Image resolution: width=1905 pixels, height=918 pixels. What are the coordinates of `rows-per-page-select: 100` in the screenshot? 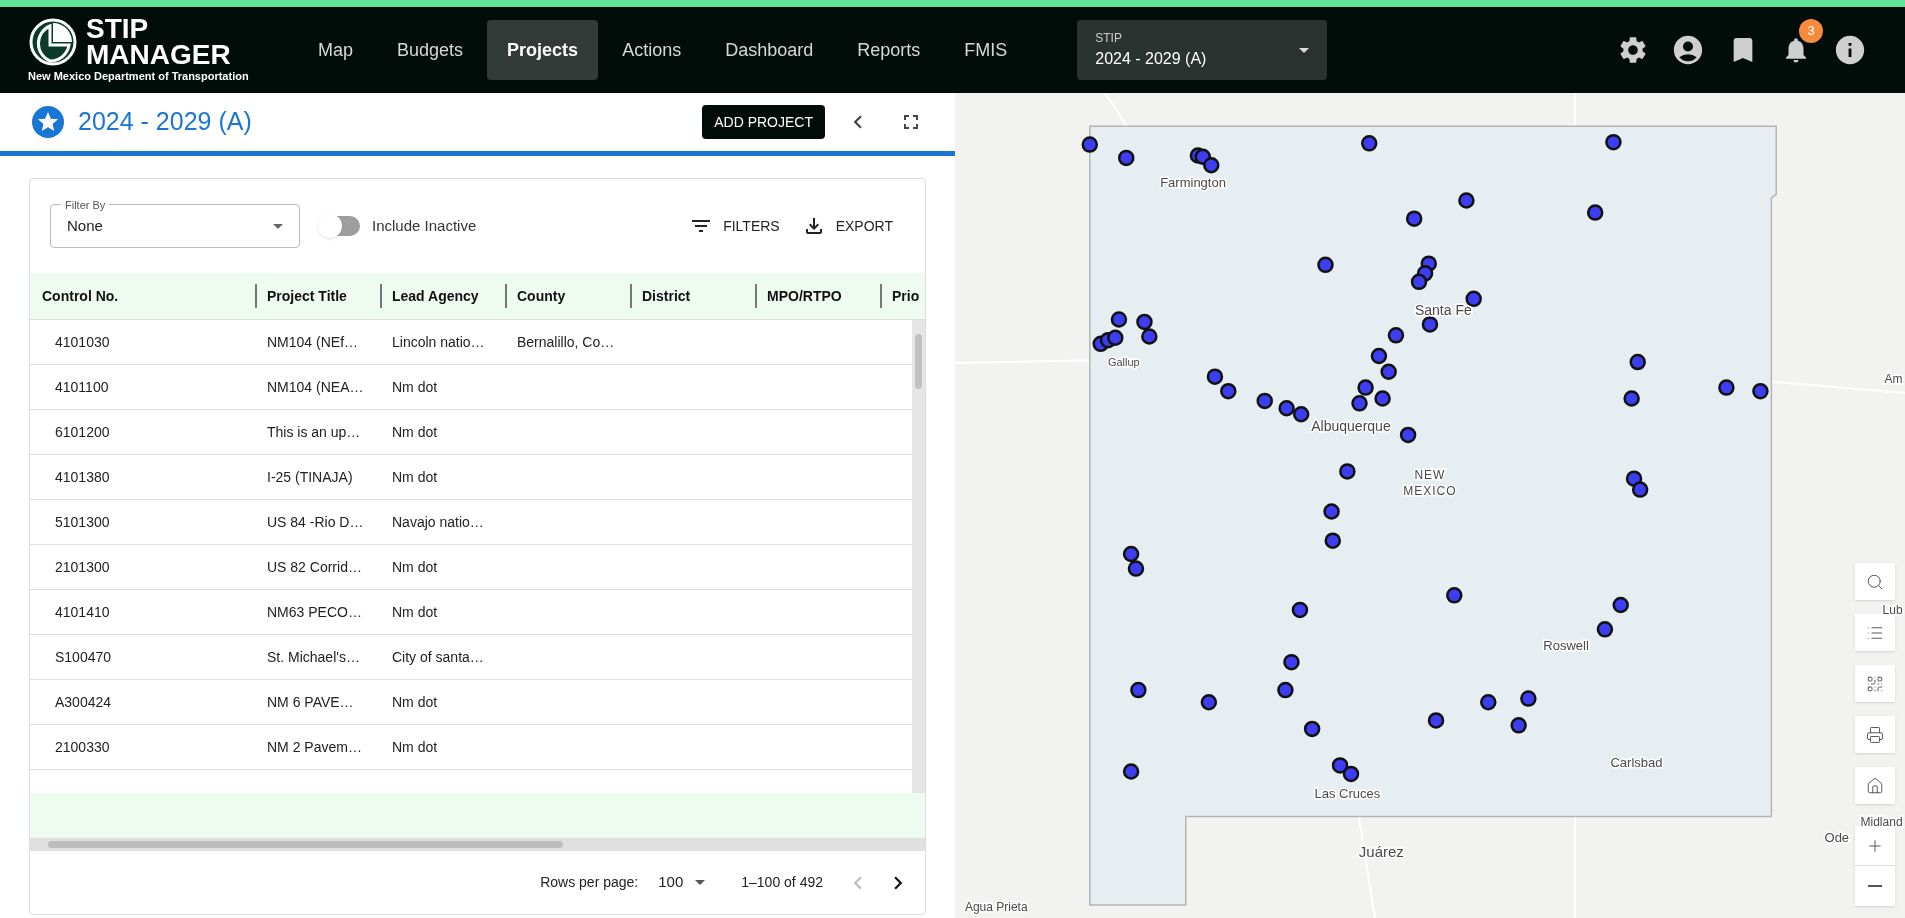 It's located at (682, 882).